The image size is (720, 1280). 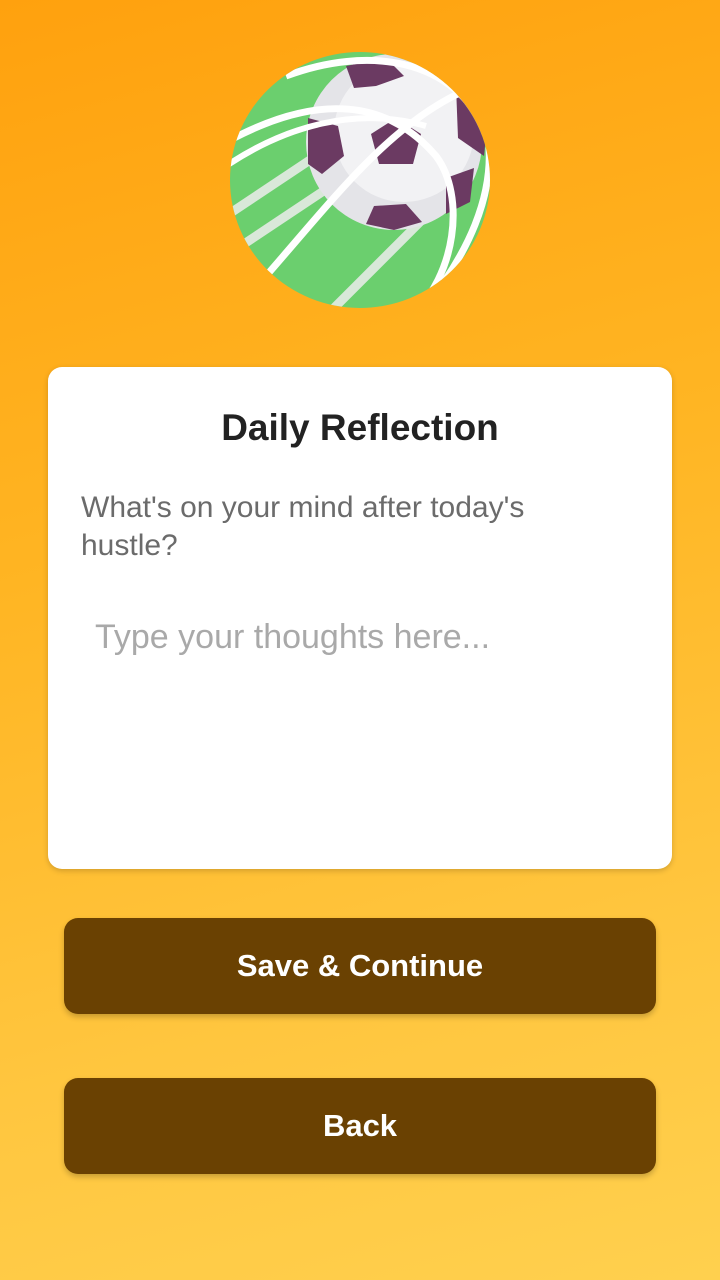 What do you see at coordinates (361, 718) in the screenshot?
I see `reflection-input` at bounding box center [361, 718].